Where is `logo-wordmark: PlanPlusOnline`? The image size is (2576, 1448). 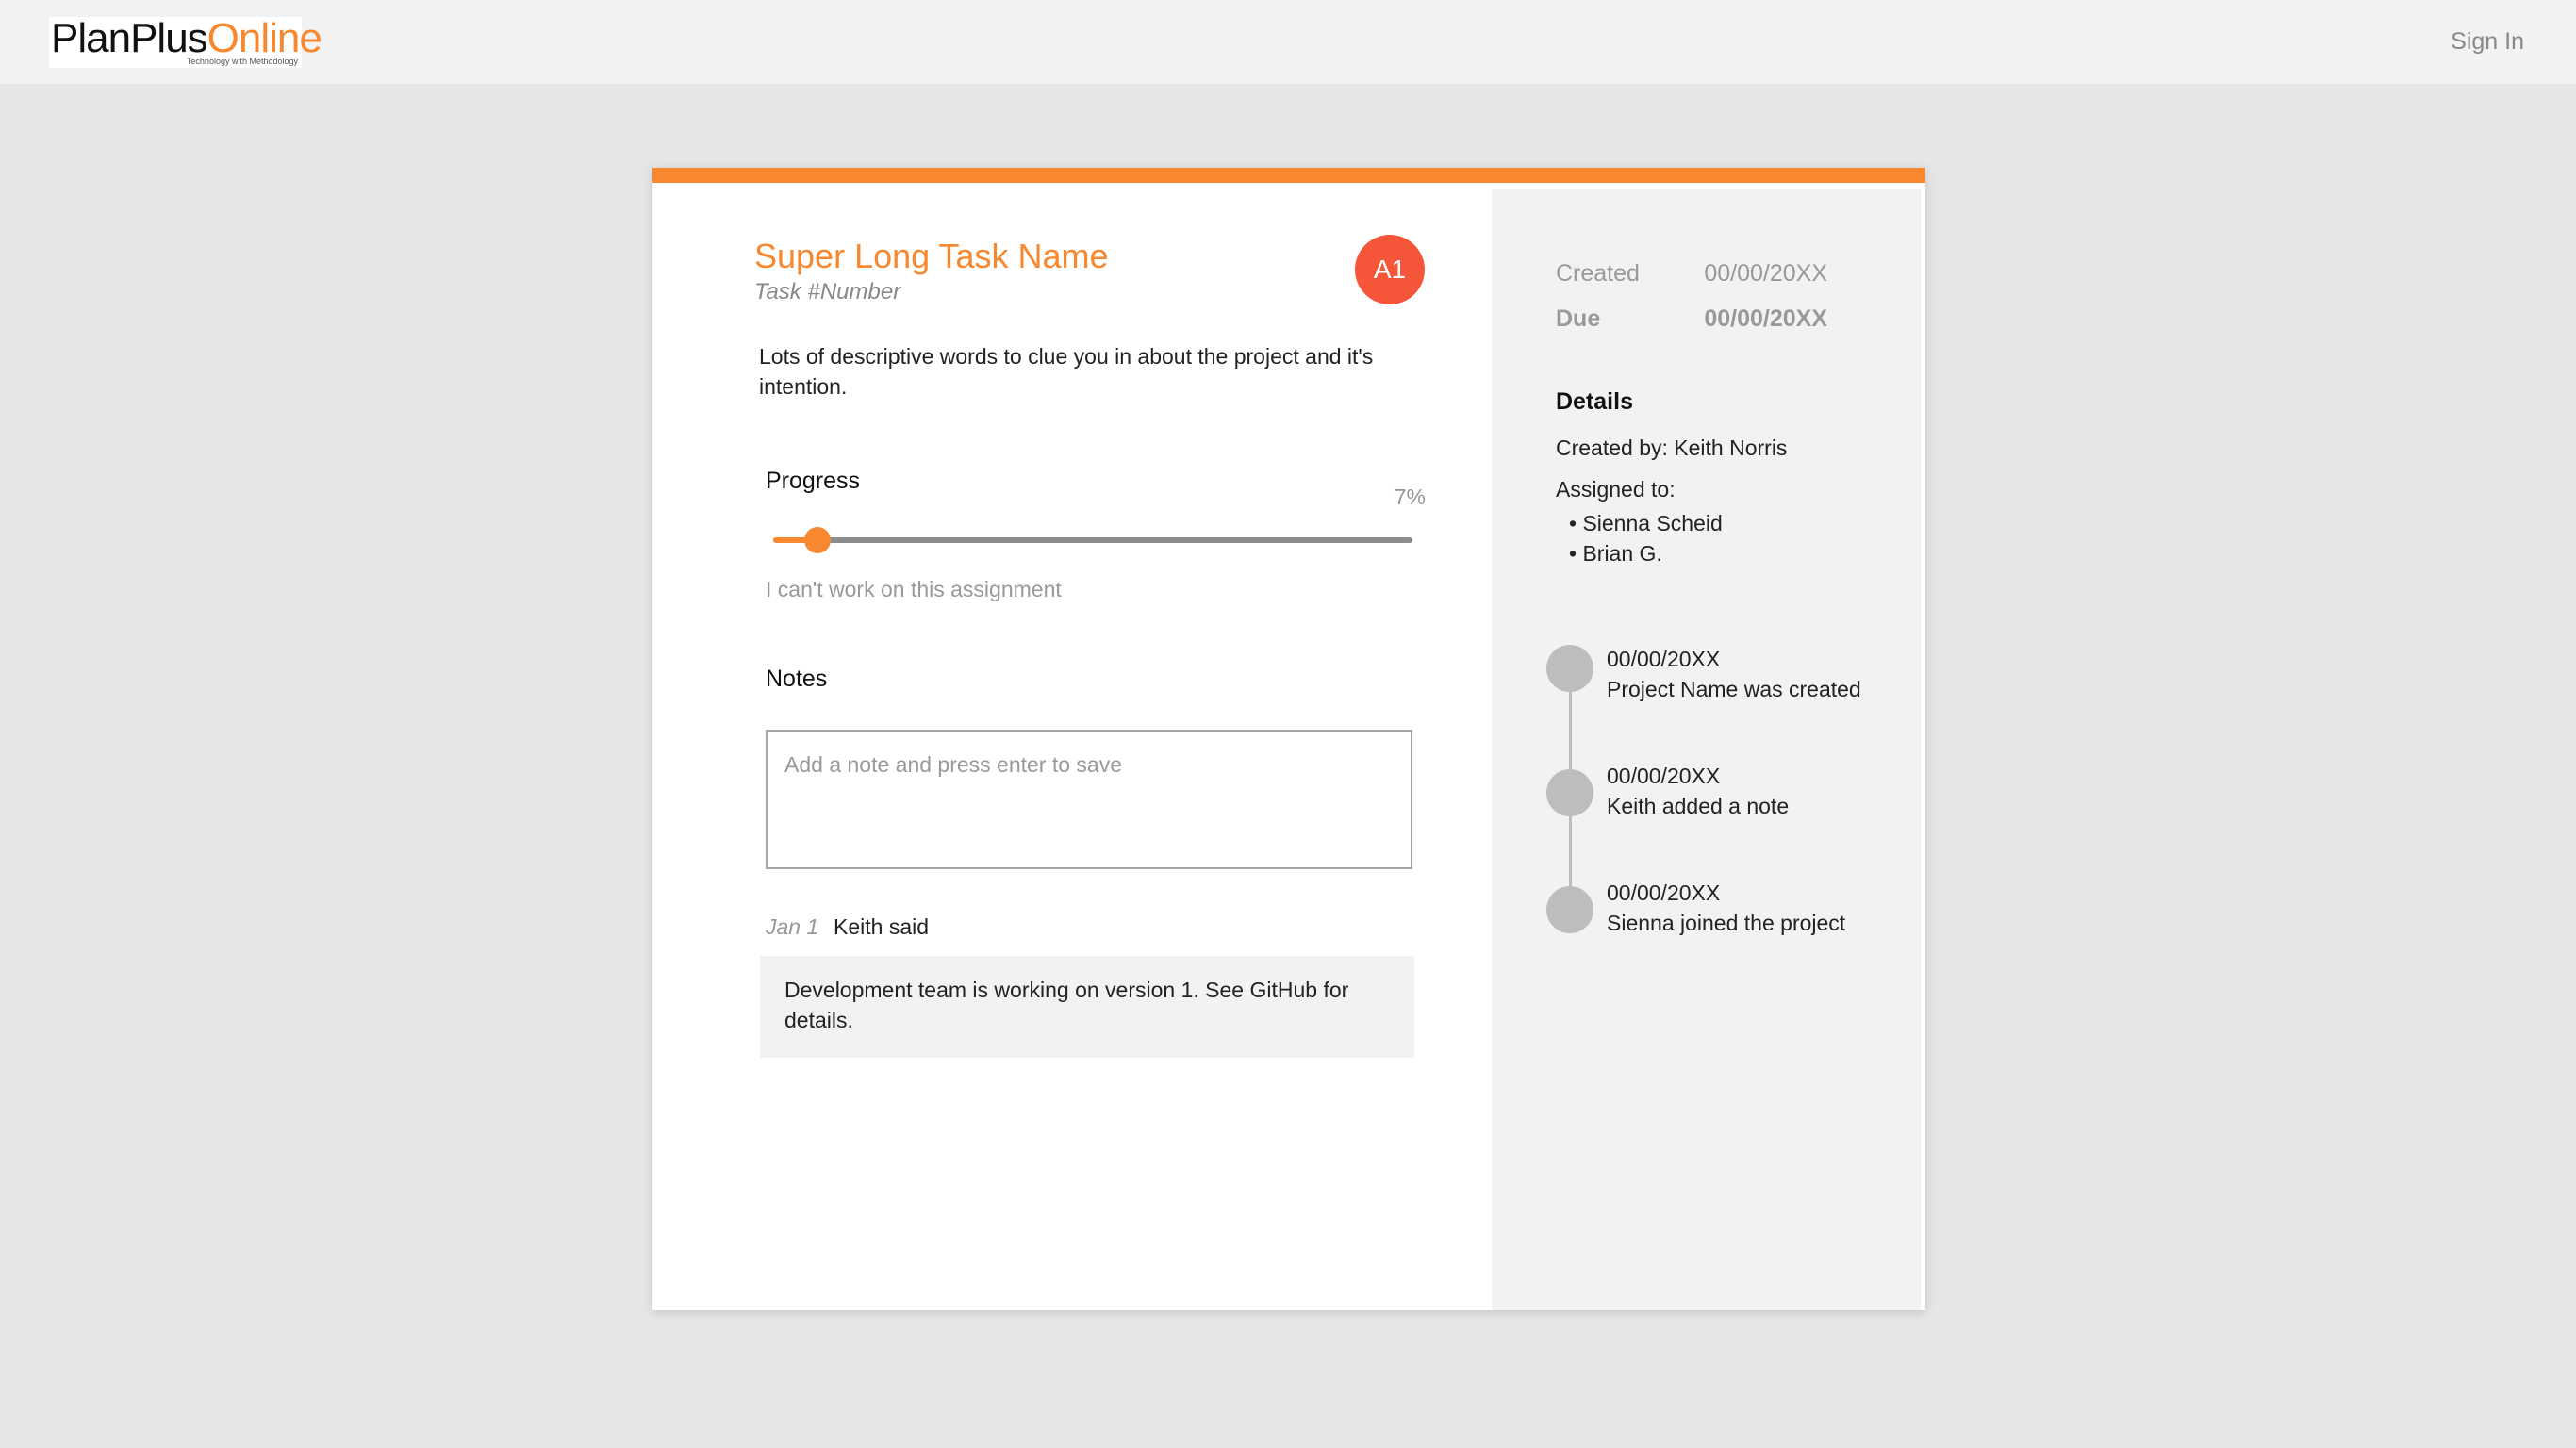 logo-wordmark: PlanPlusOnline is located at coordinates (186, 38).